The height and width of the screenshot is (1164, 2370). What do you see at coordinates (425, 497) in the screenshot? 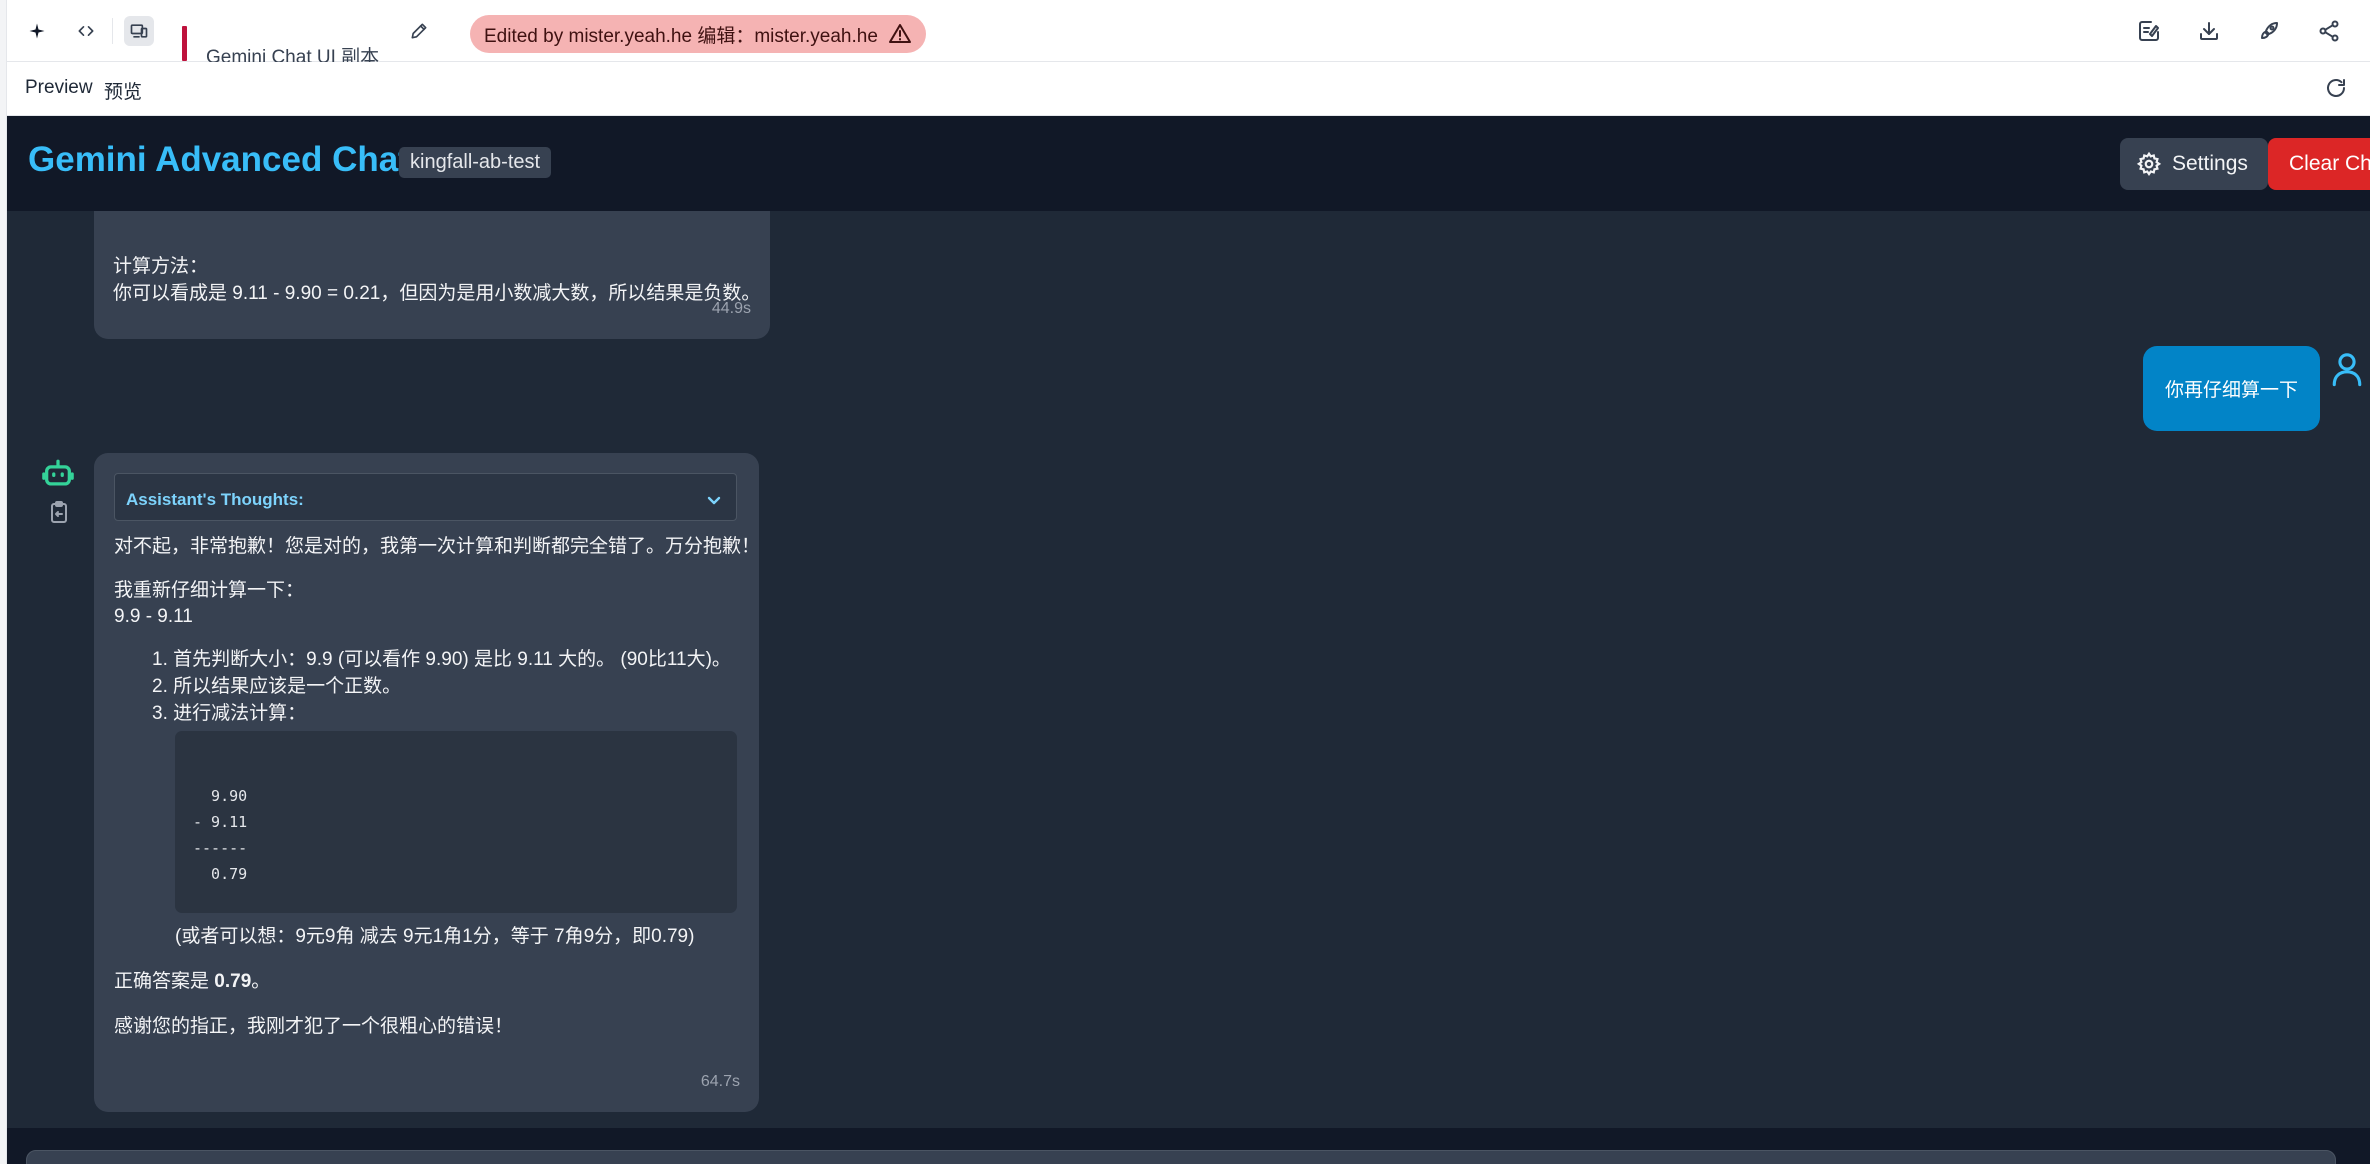
I see `thoughts-toggle: Assistant's Thoughts:` at bounding box center [425, 497].